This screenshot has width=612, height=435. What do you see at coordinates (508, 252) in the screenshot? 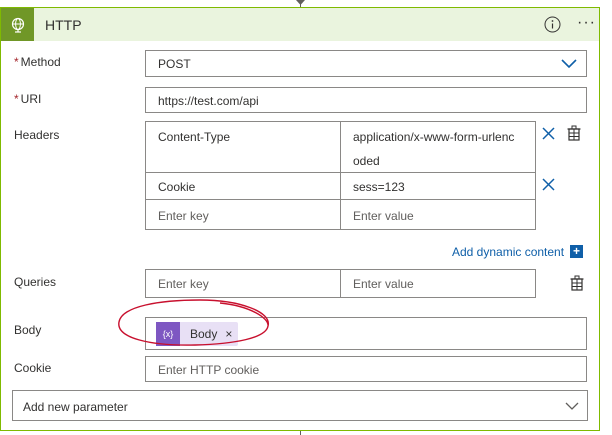
I see `add-dynamic-content-link: Add dynamic content` at bounding box center [508, 252].